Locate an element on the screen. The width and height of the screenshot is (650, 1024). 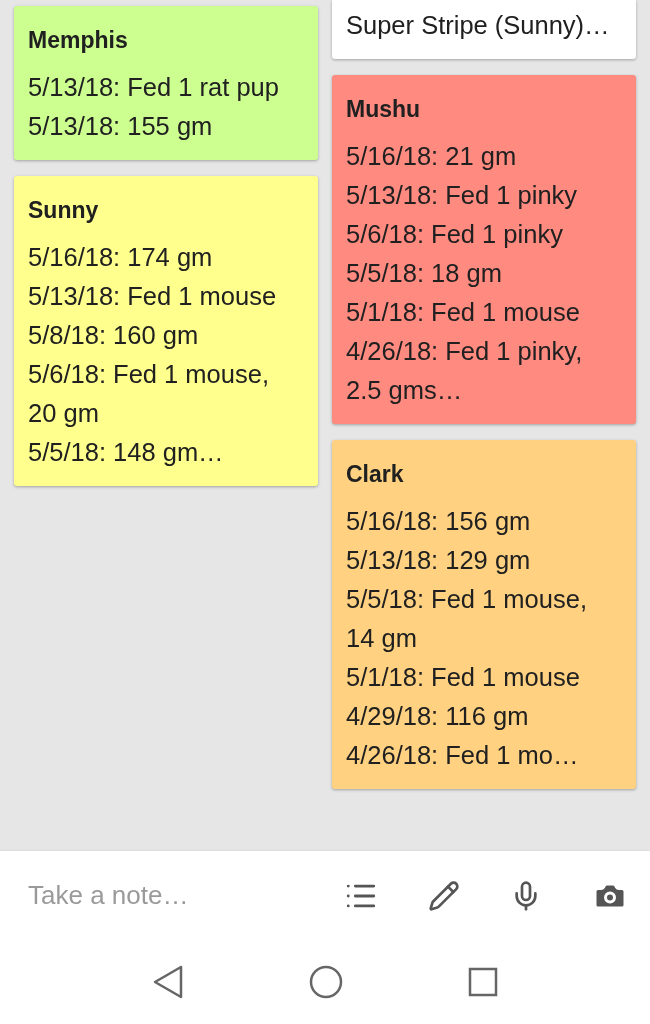
pen-icon is located at coordinates (444, 895).